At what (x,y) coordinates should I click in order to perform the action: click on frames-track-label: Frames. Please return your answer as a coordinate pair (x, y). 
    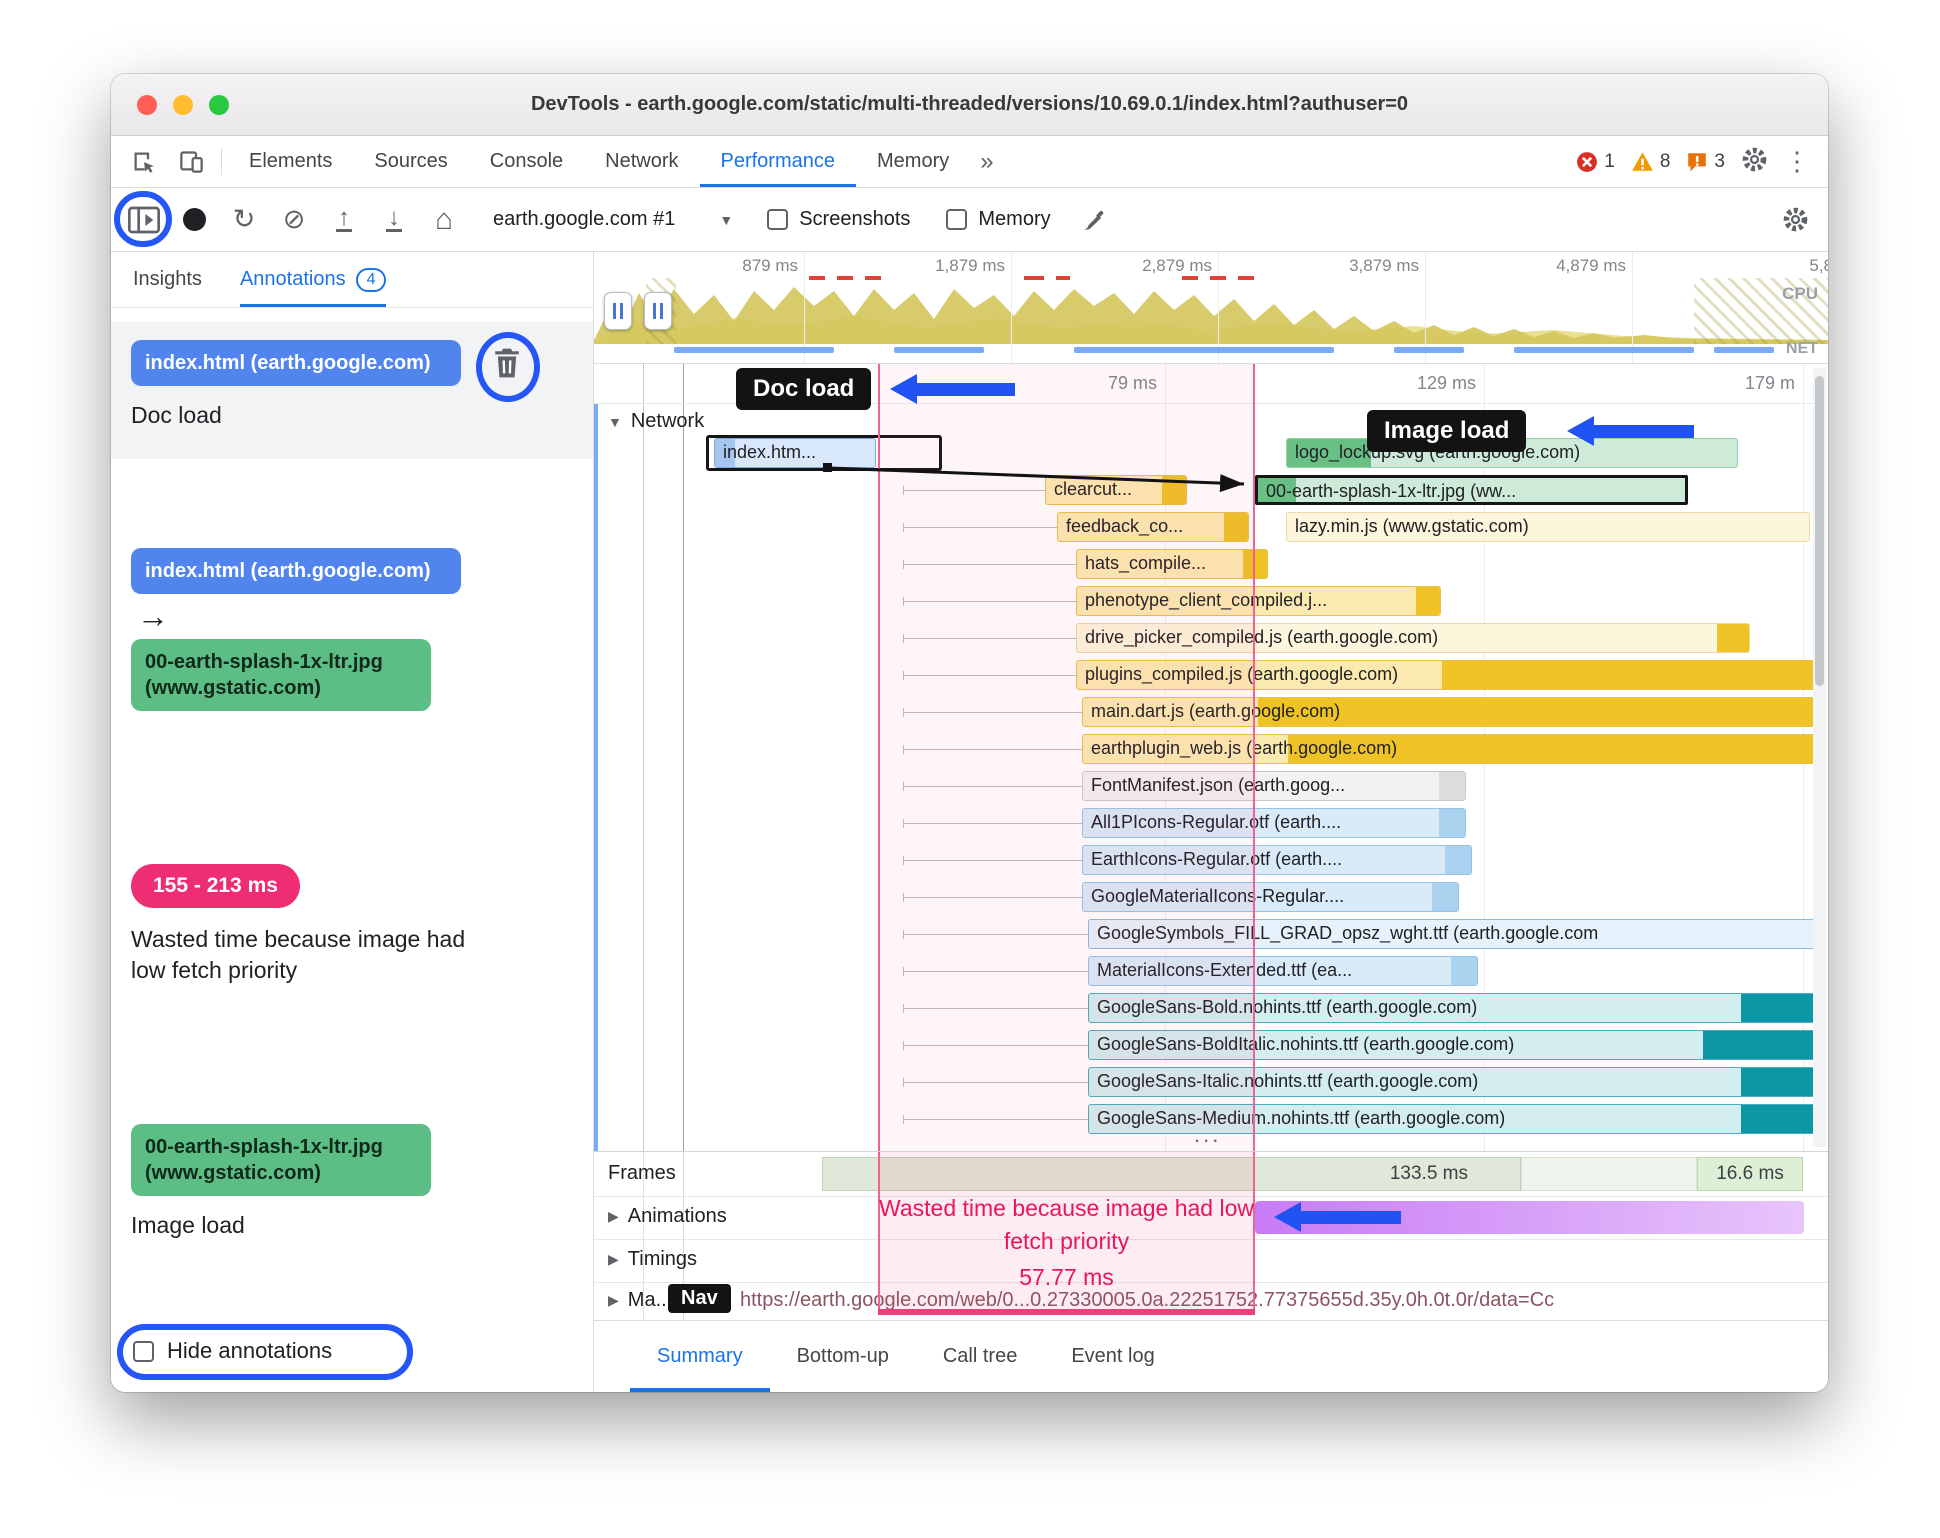
    Looking at the image, I should click on (642, 1173).